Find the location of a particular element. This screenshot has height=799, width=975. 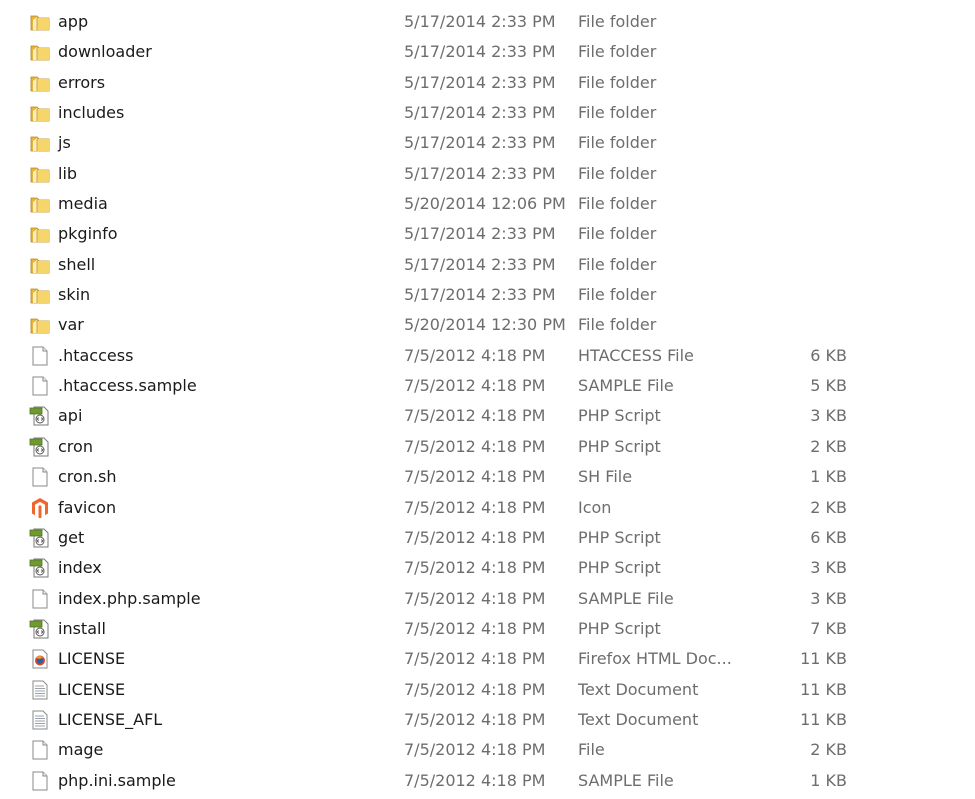

list-item: cron.sh 7/5/2012 4:18 PM SH File 1 KB is located at coordinates (487, 477).